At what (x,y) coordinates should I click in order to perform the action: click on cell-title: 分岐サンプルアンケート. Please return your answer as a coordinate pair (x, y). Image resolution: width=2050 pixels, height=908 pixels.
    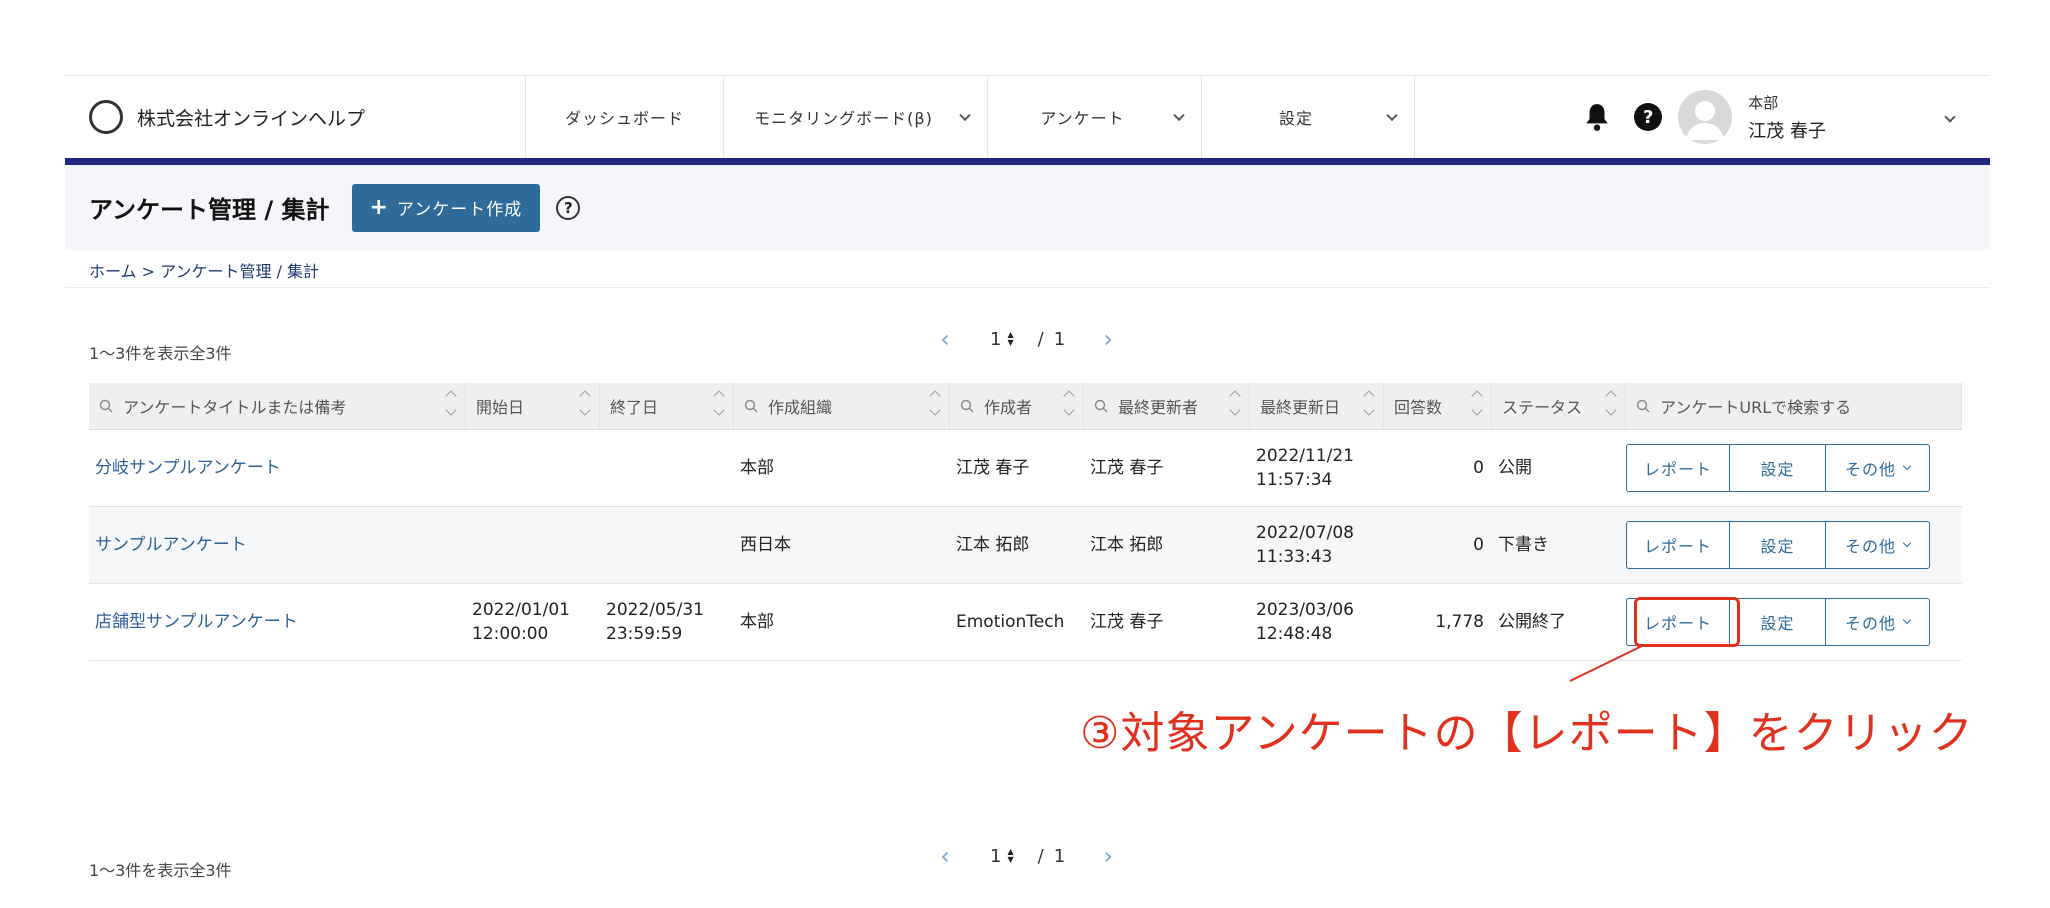
    Looking at the image, I should click on (277, 468).